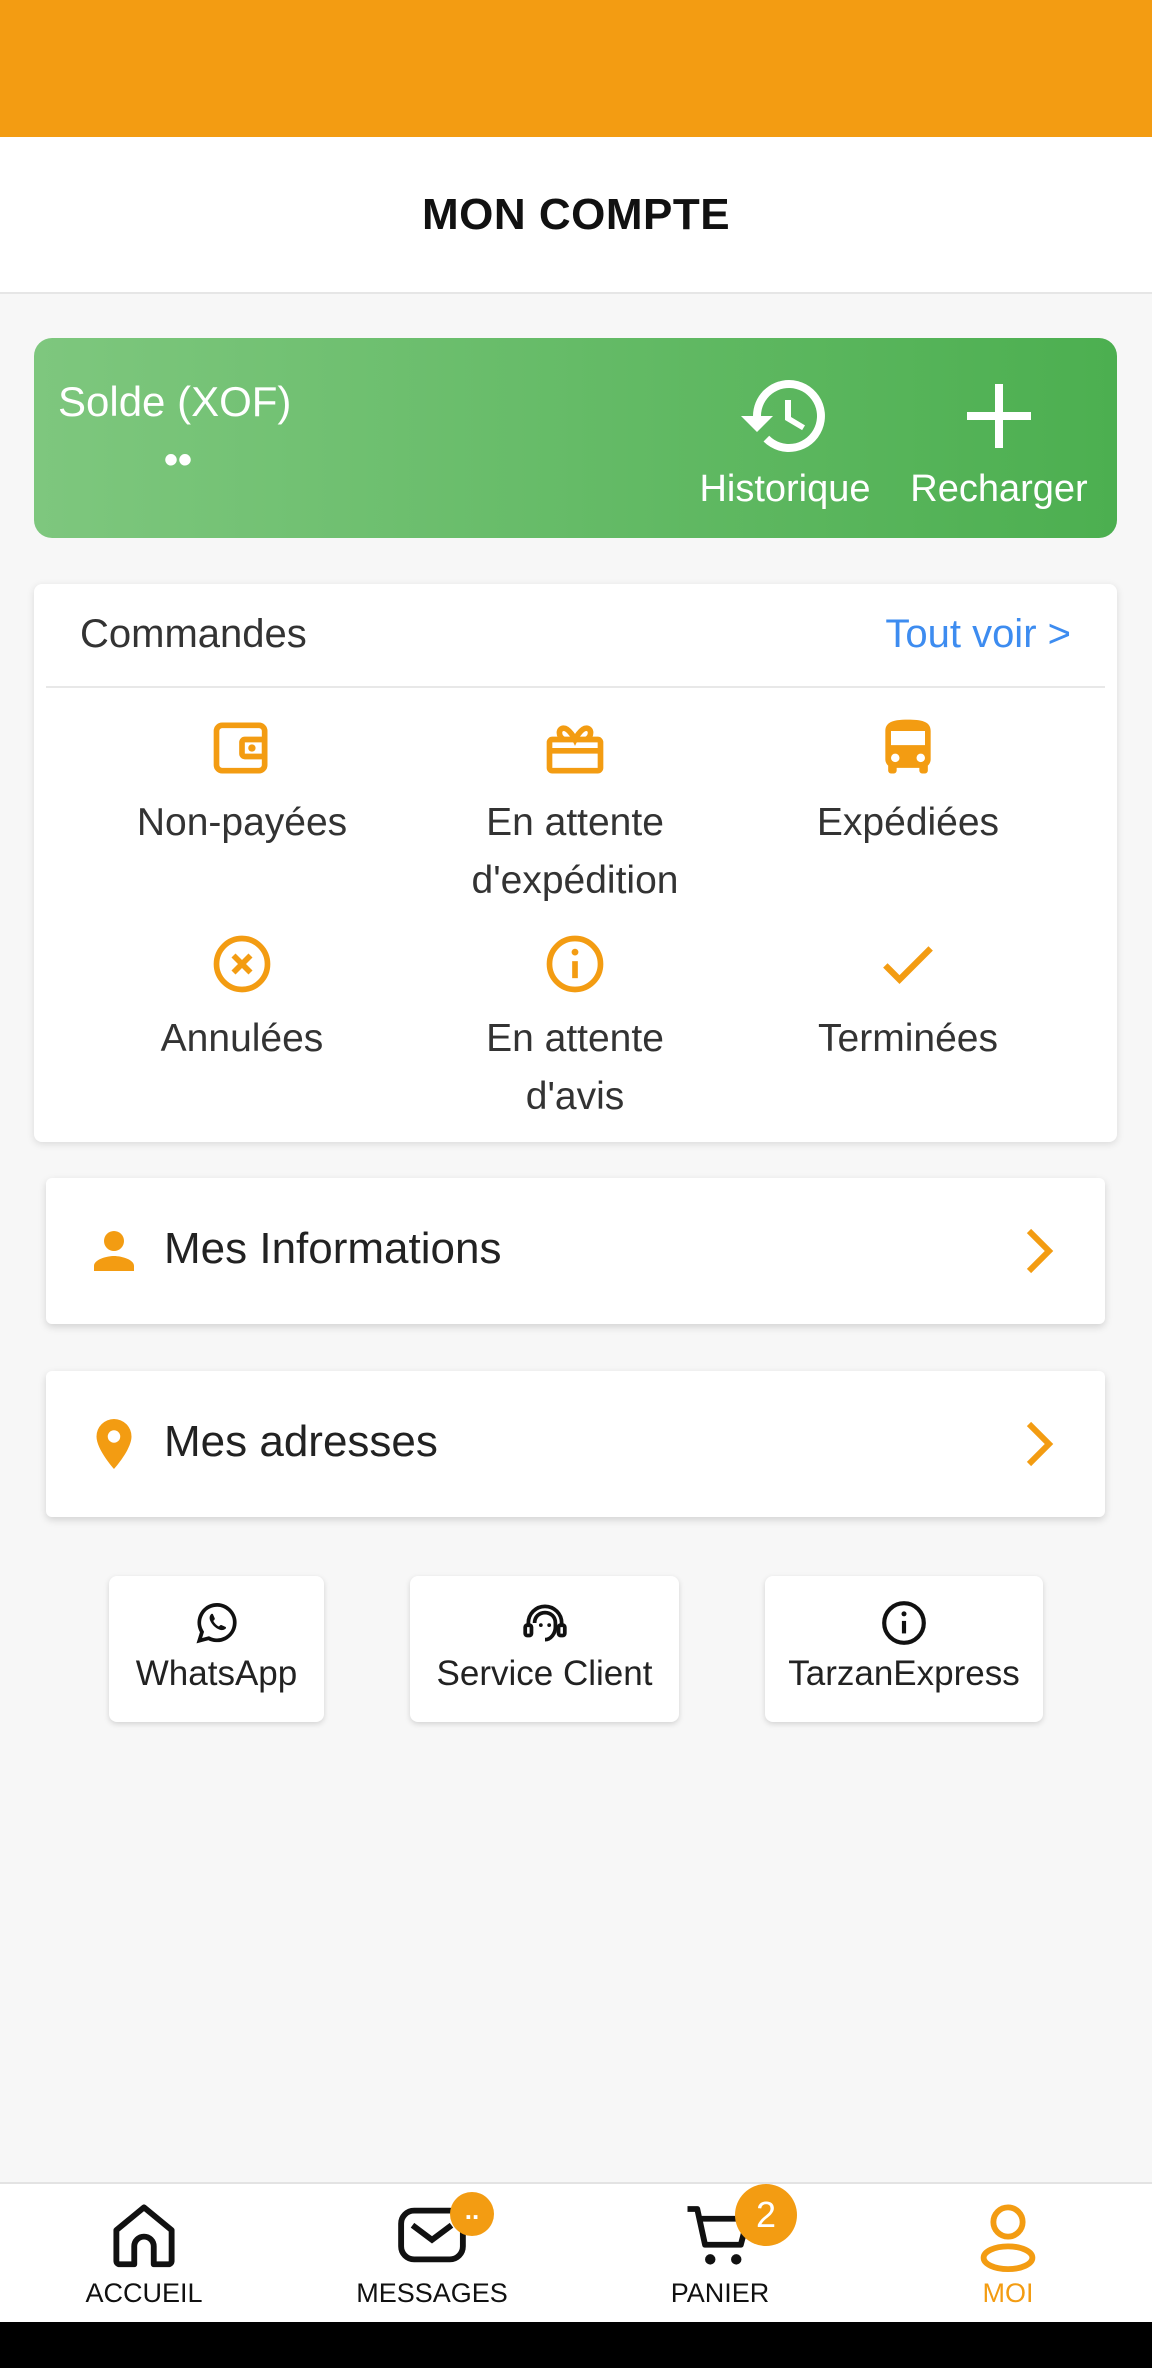 The height and width of the screenshot is (2368, 1152). Describe the element at coordinates (544, 1649) in the screenshot. I see `service-client-button: Service Client` at that location.